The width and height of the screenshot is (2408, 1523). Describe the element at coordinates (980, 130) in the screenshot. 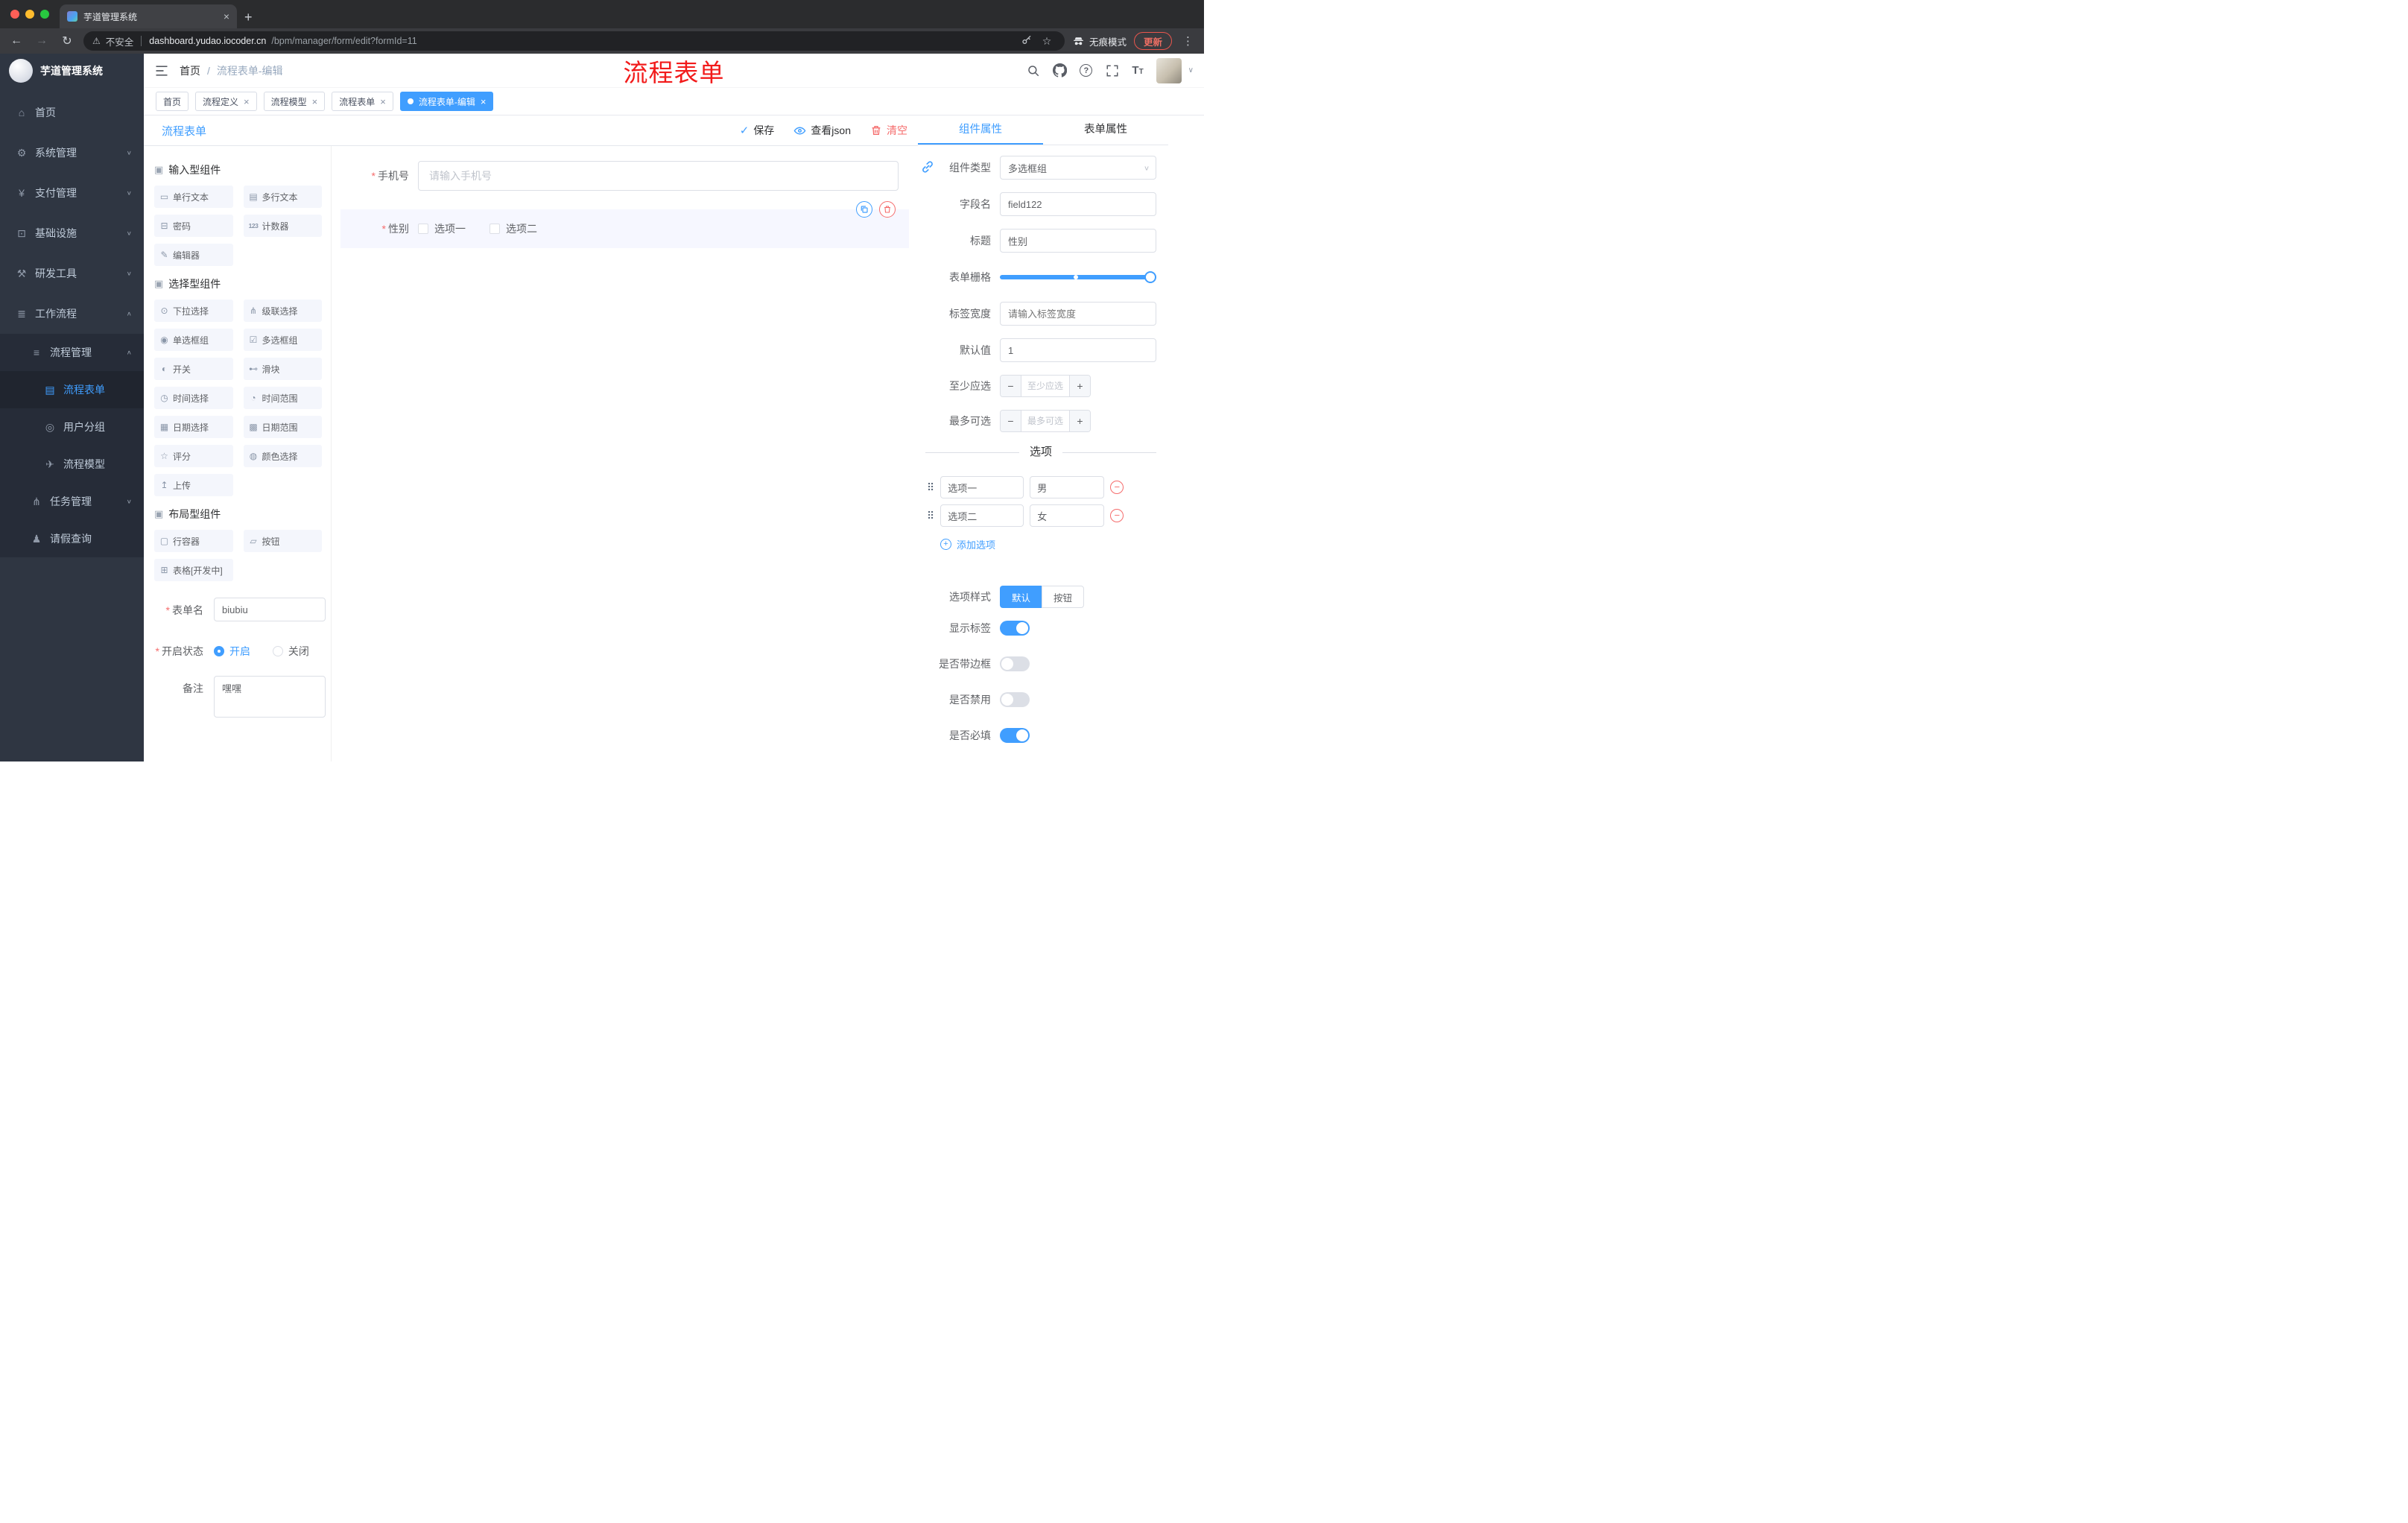

I see `tab-component-props: 组件属性` at that location.